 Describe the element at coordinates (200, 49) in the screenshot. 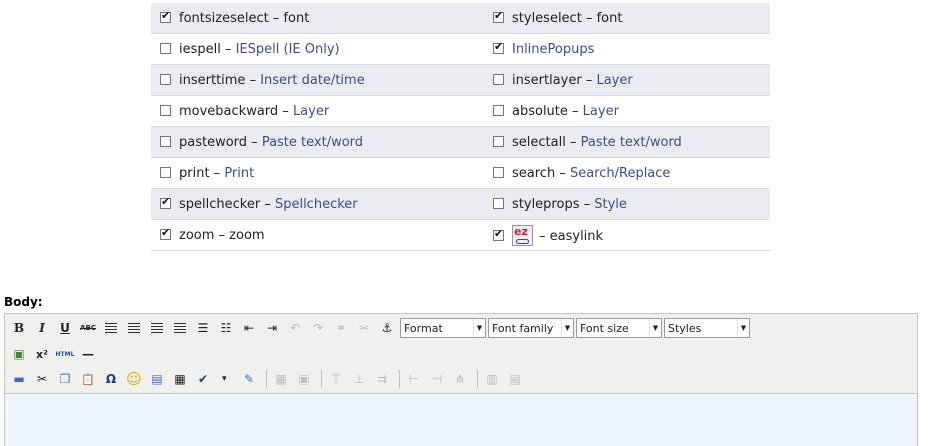

I see `plugin-name: iespell` at that location.